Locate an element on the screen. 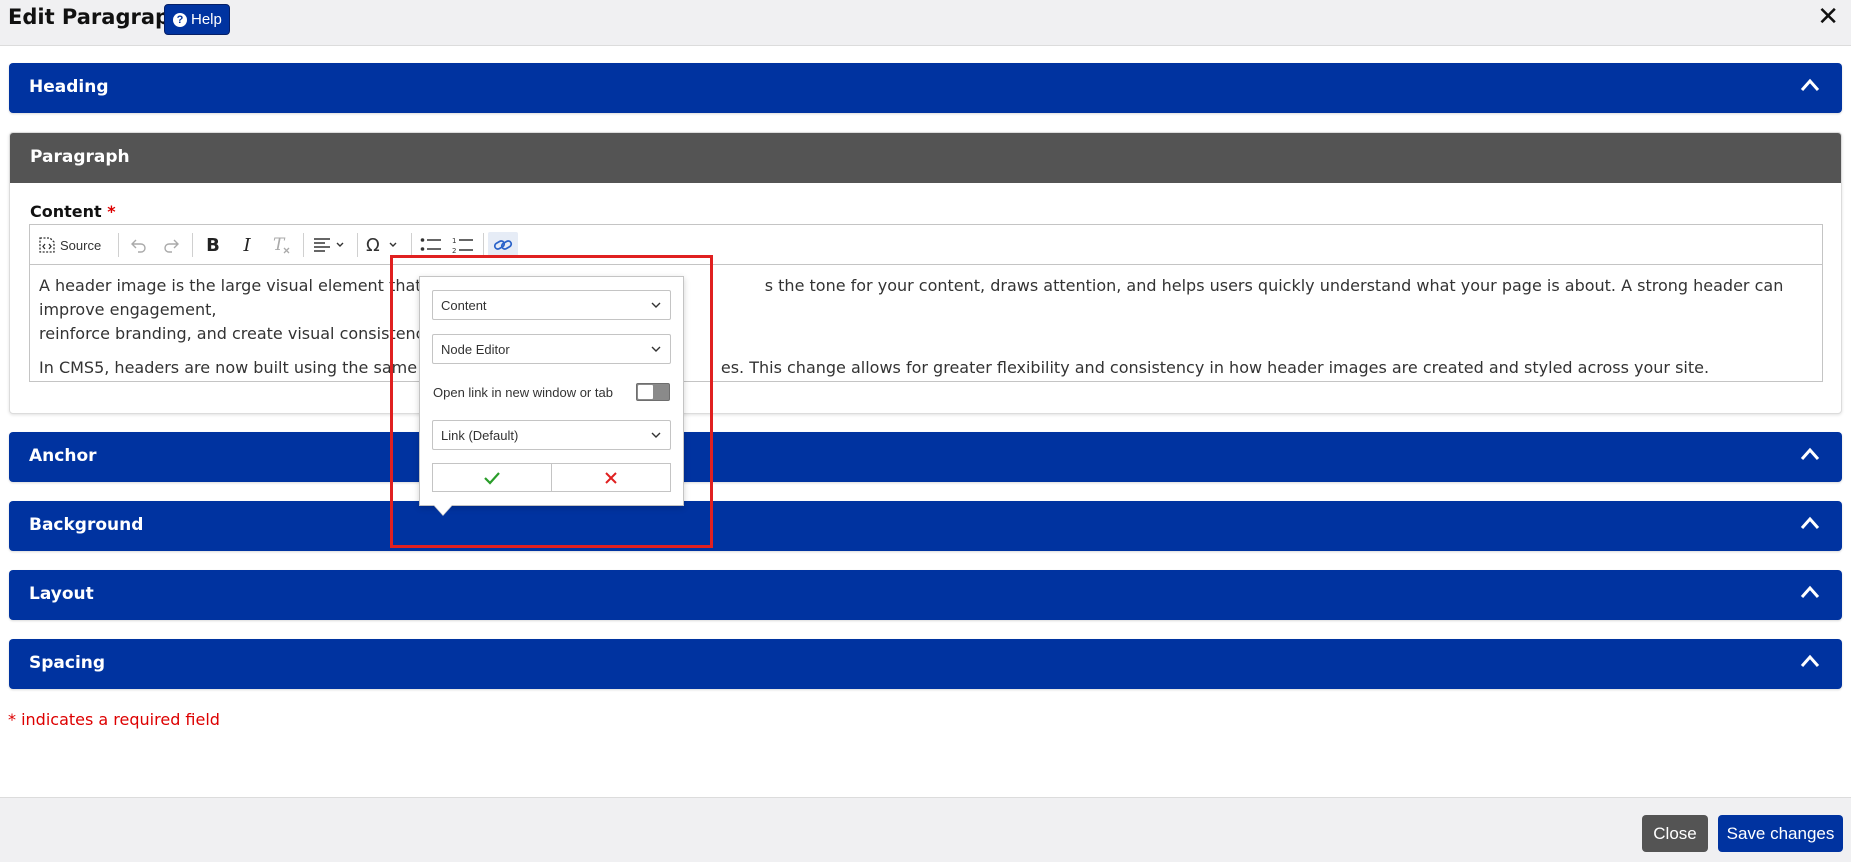  help-button: ? Help is located at coordinates (197, 19).